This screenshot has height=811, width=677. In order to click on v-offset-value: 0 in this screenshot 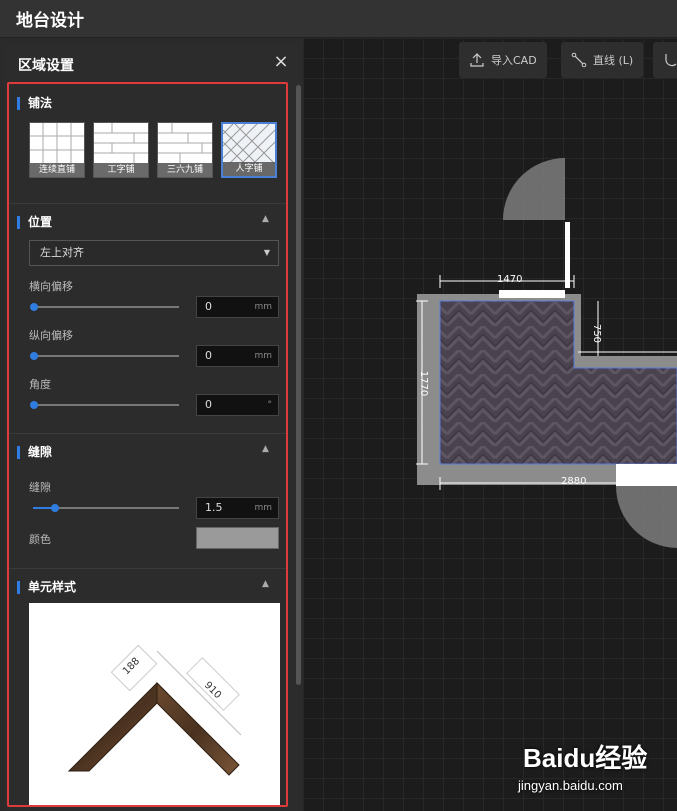, I will do `click(208, 355)`.